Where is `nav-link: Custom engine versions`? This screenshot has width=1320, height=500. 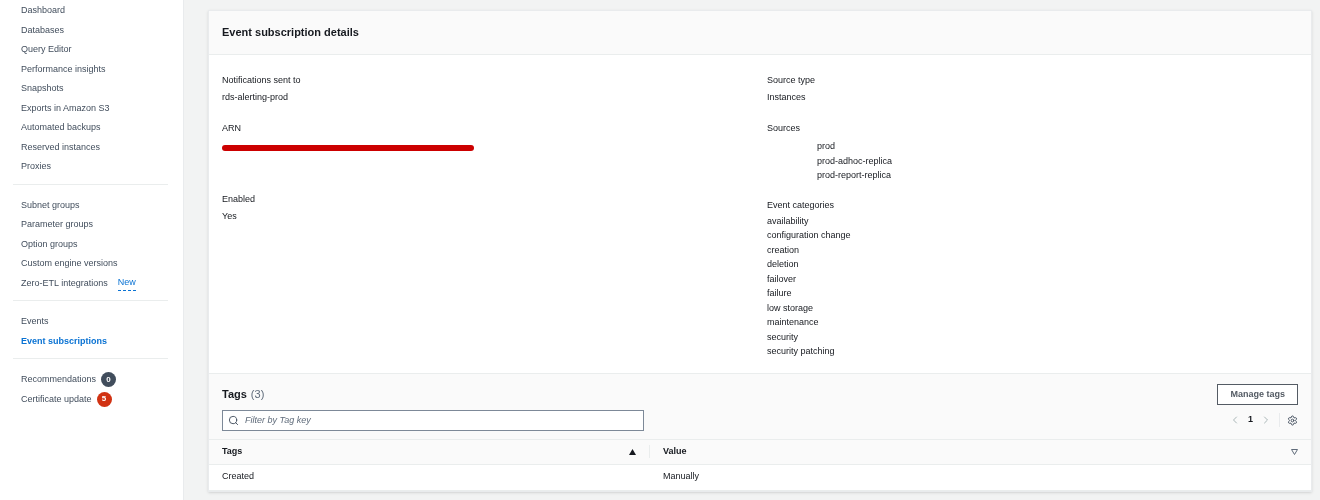 nav-link: Custom engine versions is located at coordinates (69, 264).